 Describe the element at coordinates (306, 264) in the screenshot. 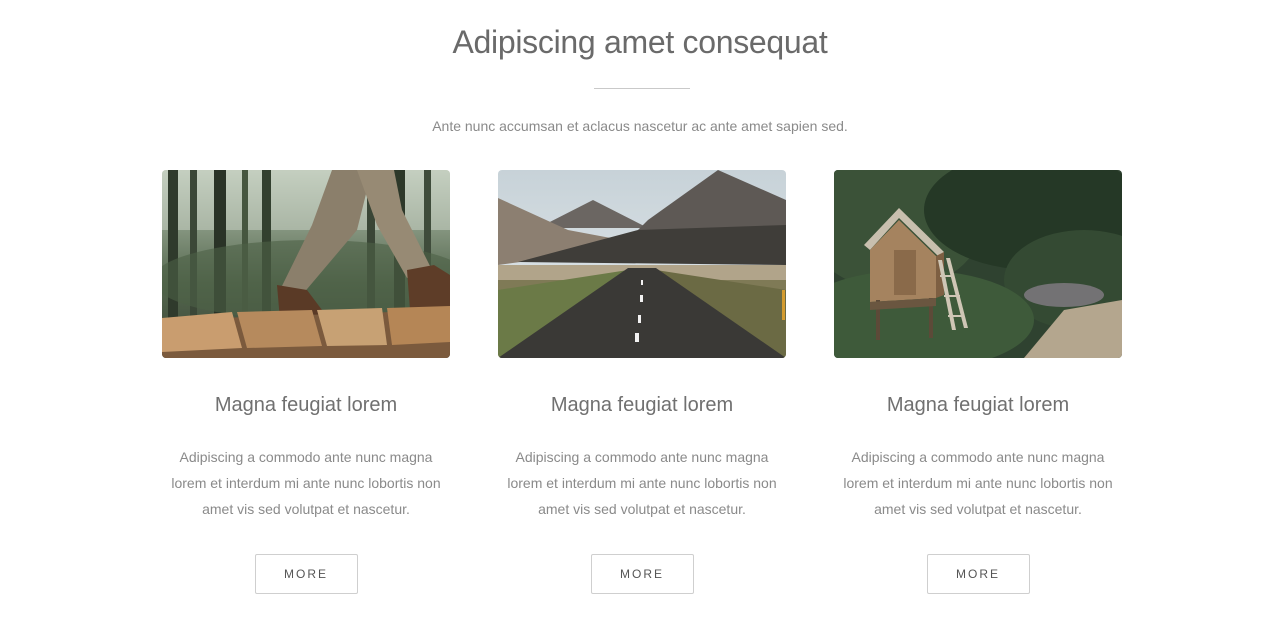

I see `hiker-boardwalk-forest-photo` at that location.